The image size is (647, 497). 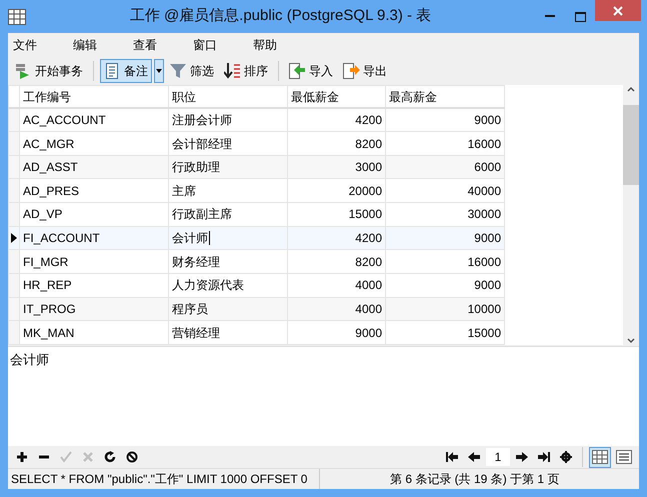 I want to click on right-arrow-icon, so click(x=522, y=457).